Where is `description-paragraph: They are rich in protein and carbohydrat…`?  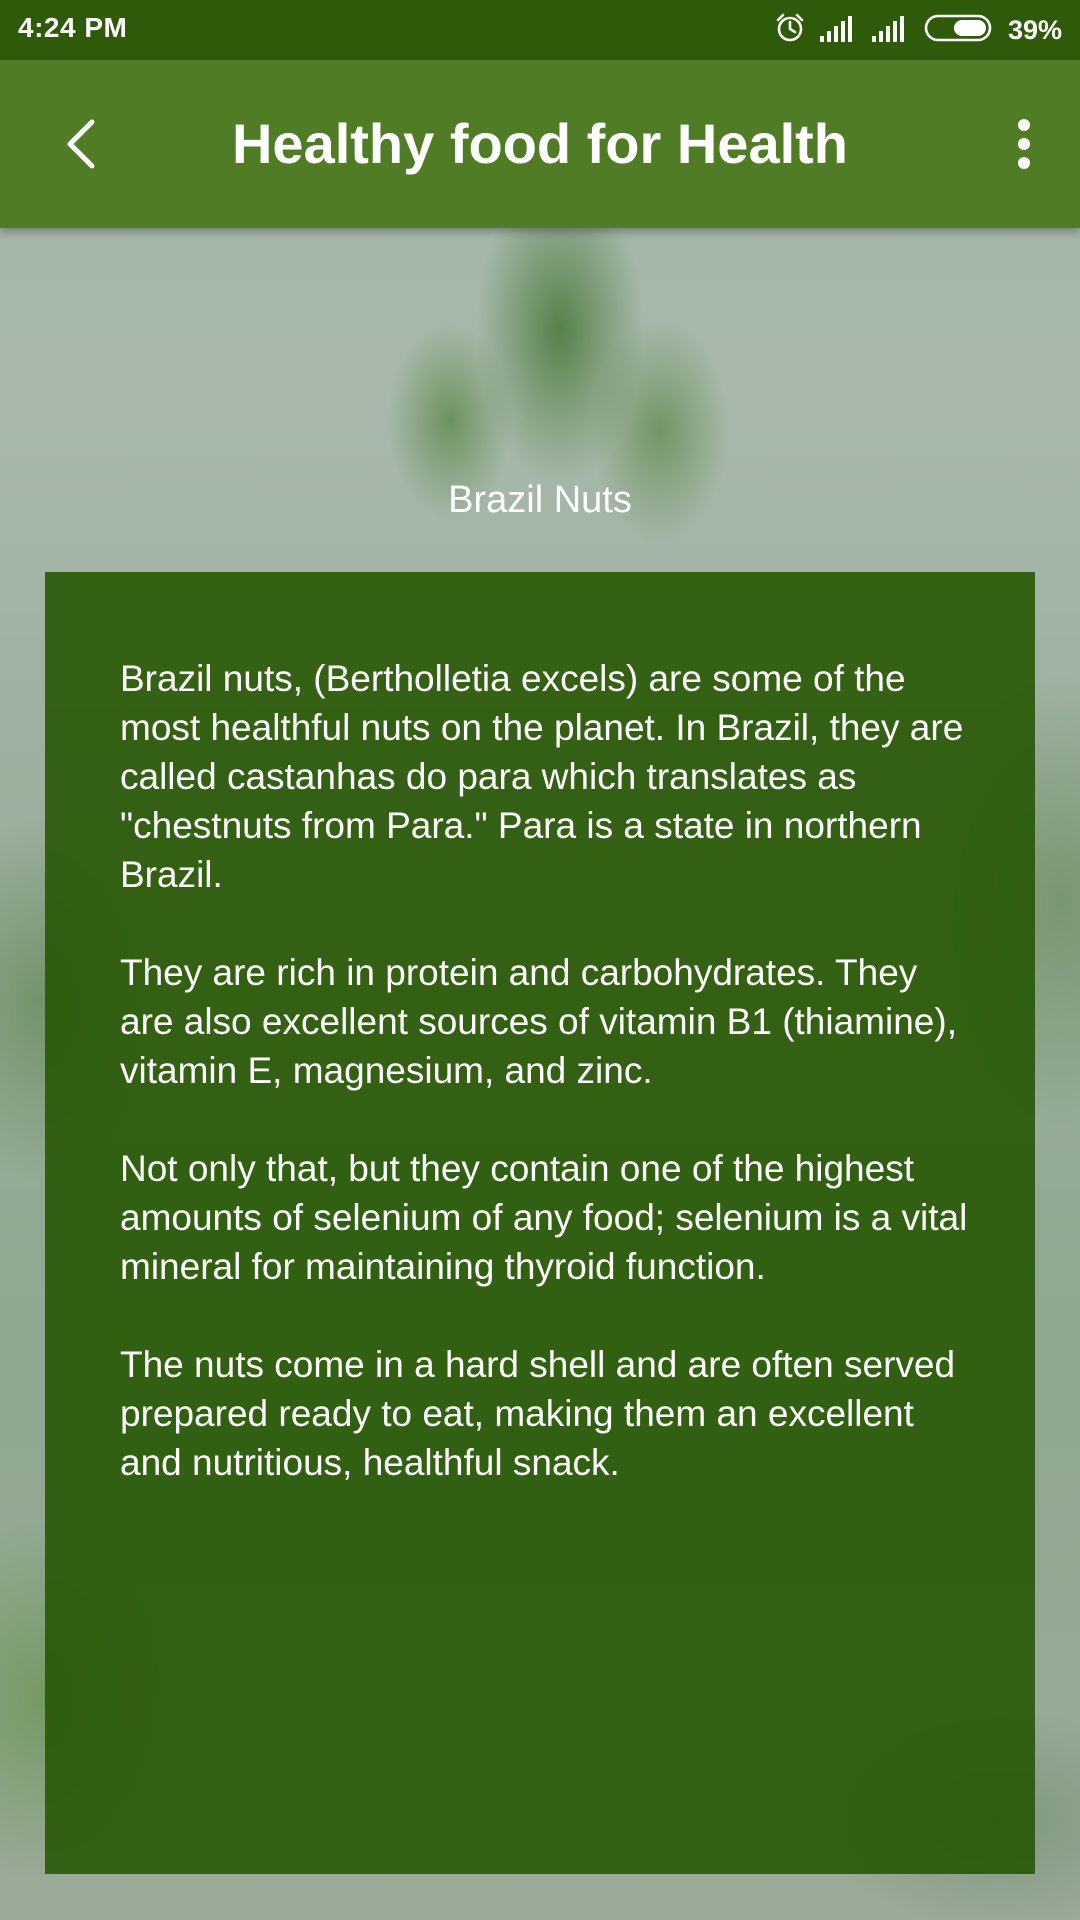
description-paragraph: They are rich in protein and carbohydrat… is located at coordinates (538, 1021).